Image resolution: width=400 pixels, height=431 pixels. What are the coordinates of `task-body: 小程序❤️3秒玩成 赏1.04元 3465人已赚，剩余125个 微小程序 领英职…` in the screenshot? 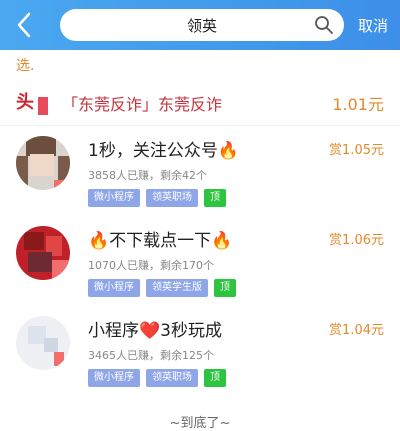 It's located at (236, 351).